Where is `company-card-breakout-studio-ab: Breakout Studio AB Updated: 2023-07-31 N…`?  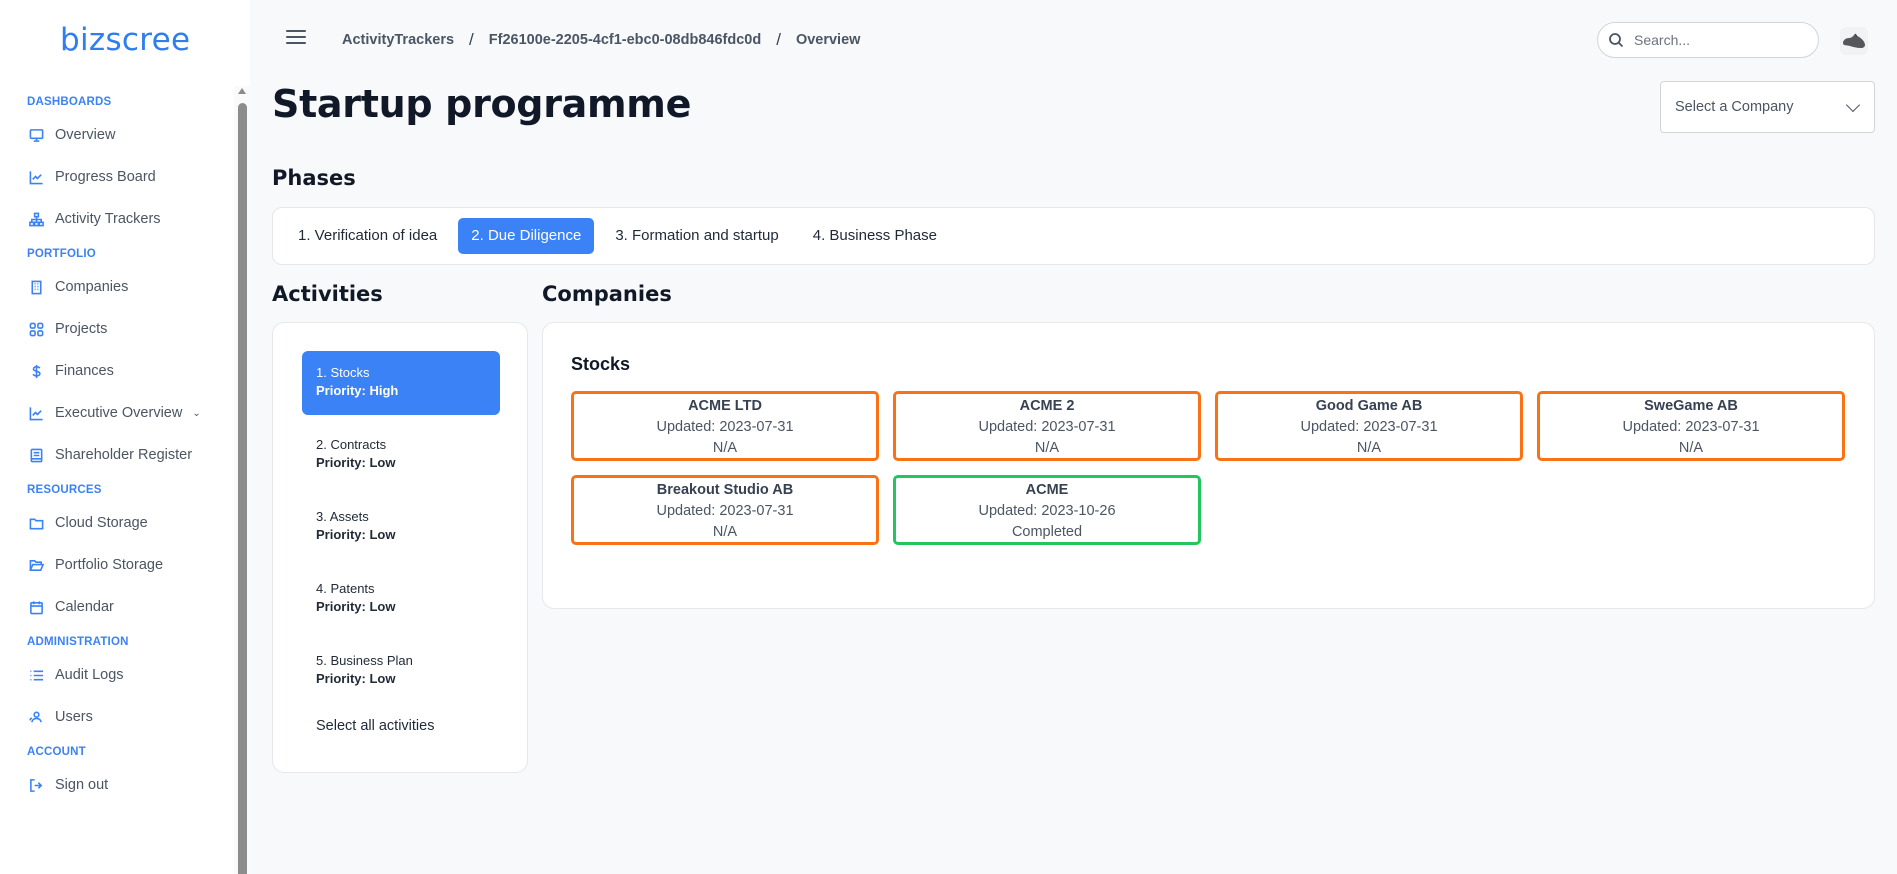
company-card-breakout-studio-ab: Breakout Studio AB Updated: 2023-07-31 N… is located at coordinates (725, 510).